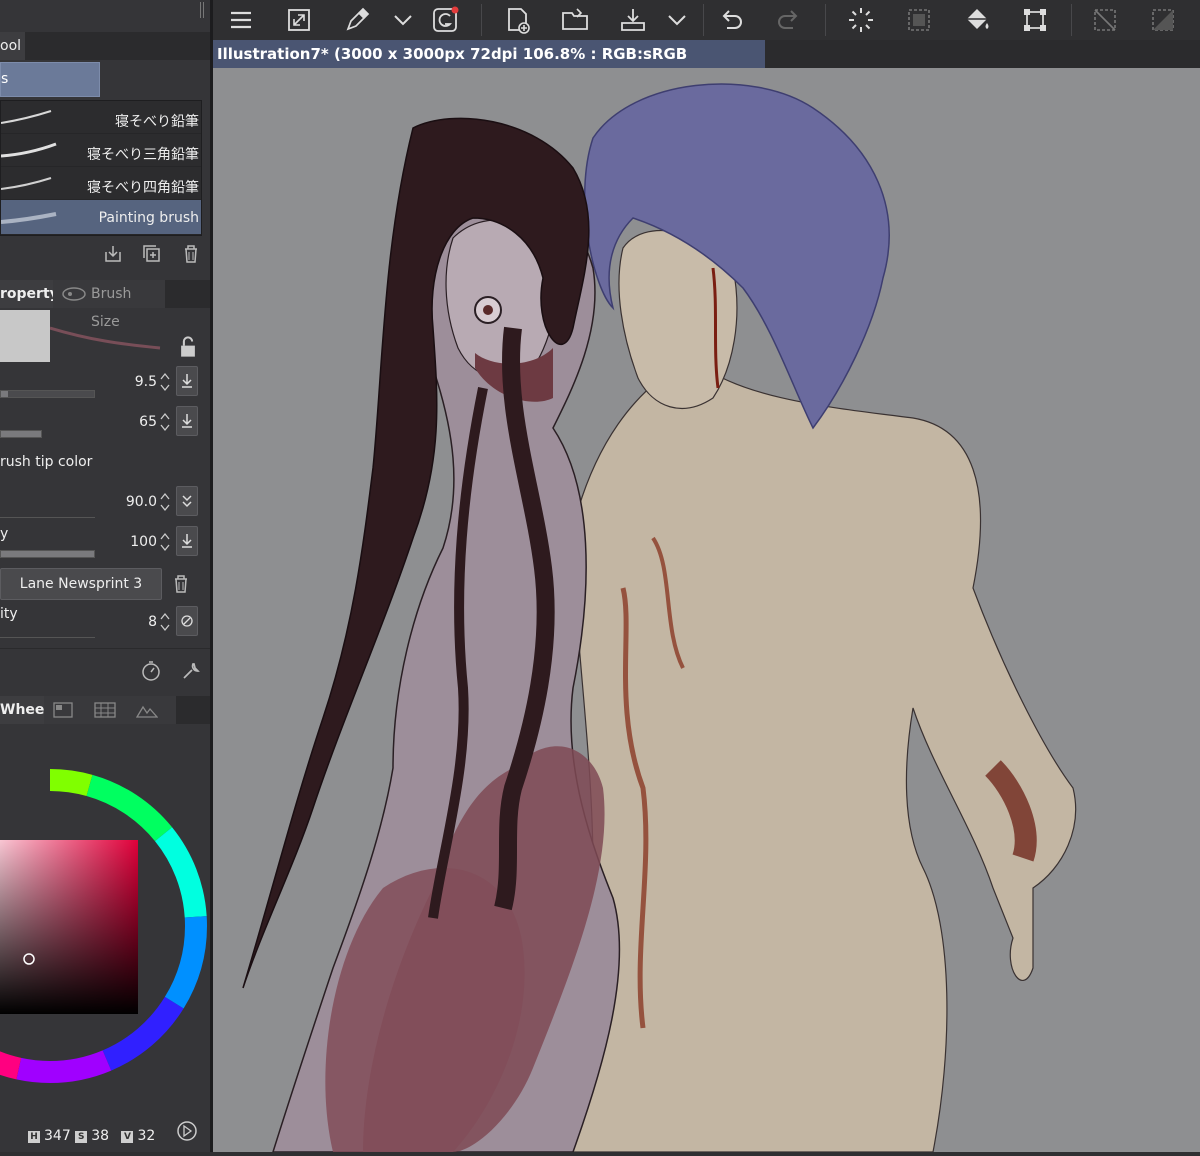 Image resolution: width=1200 pixels, height=1156 pixels. I want to click on tab-color-wheel: Wheel, so click(24, 710).